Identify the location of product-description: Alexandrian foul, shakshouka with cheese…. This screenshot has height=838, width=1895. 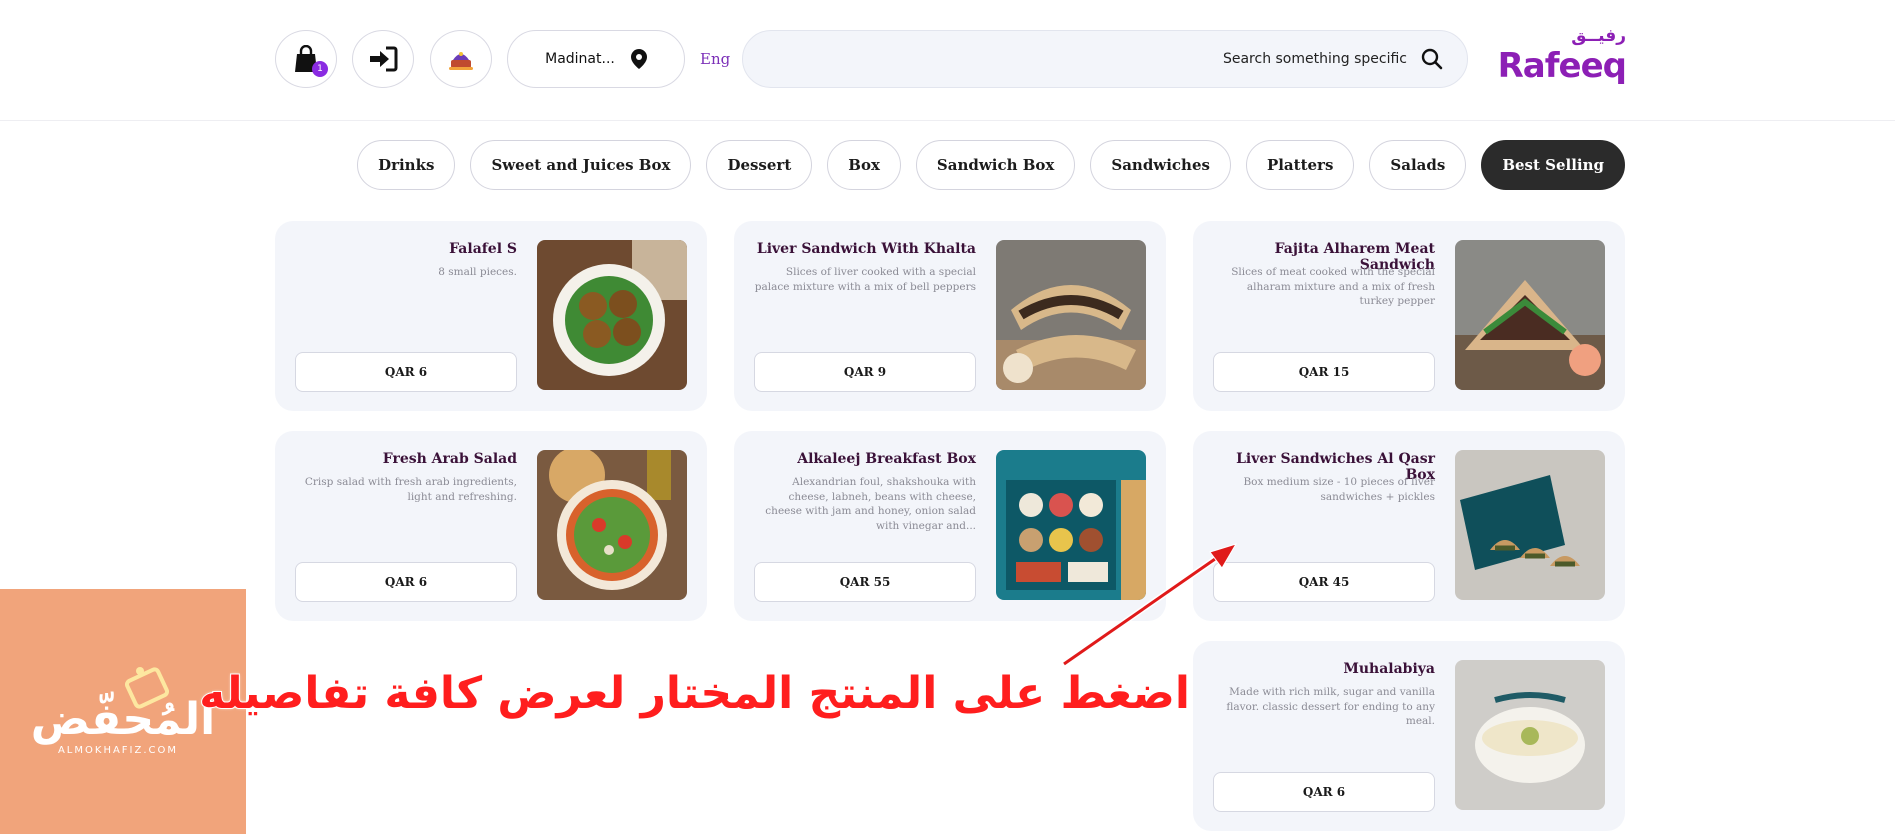
(870, 504).